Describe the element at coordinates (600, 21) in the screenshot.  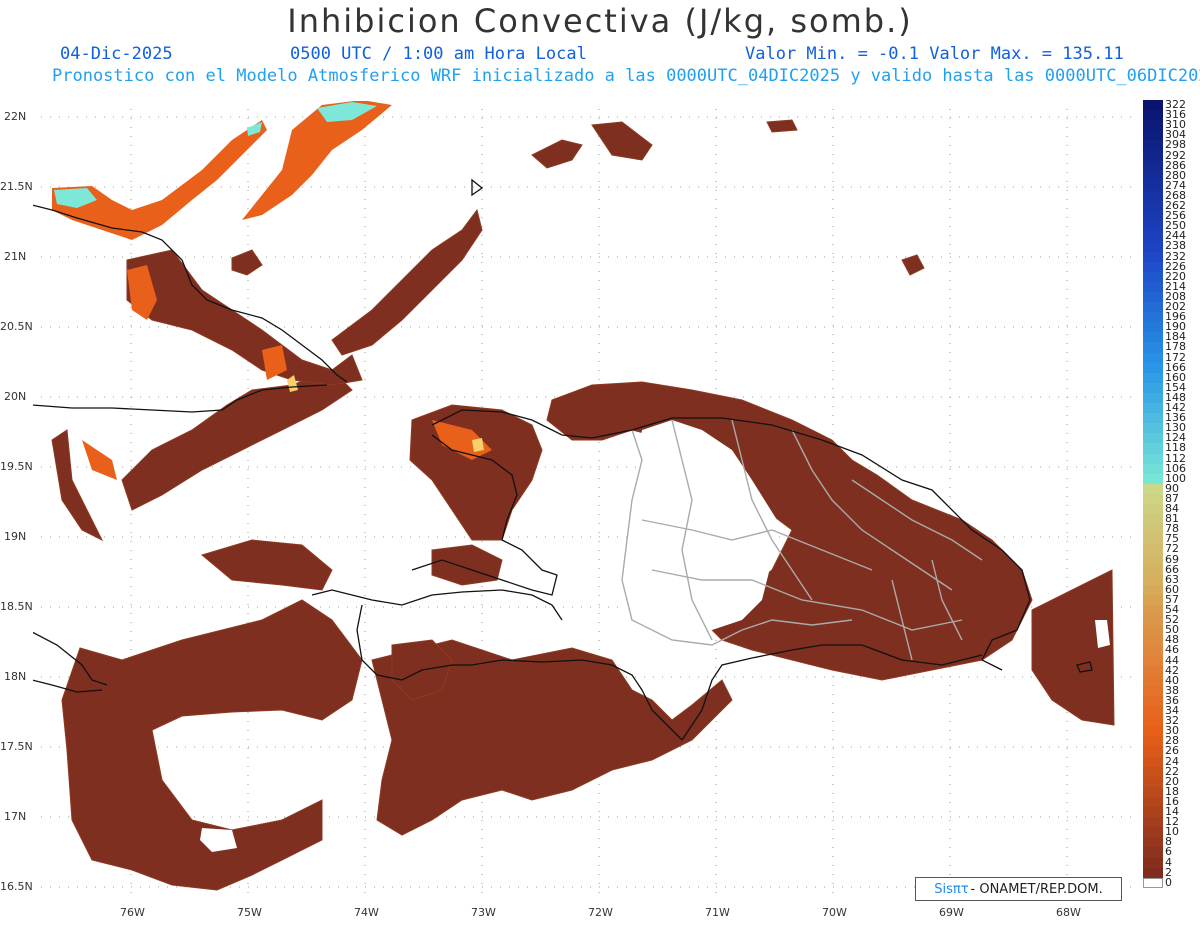
I see `map-title: Inhibicion Convectiva (J/kg, somb.)` at that location.